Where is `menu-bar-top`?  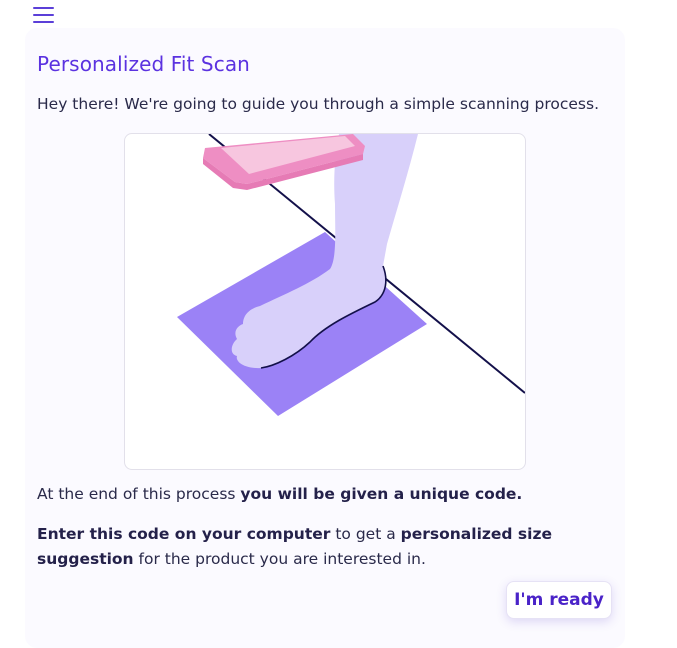 menu-bar-top is located at coordinates (43, 8).